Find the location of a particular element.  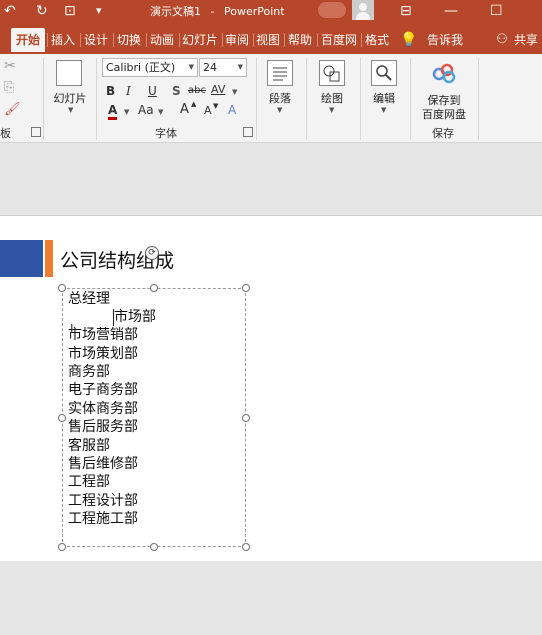

paragraph-label: 段落 is located at coordinates (280, 98).